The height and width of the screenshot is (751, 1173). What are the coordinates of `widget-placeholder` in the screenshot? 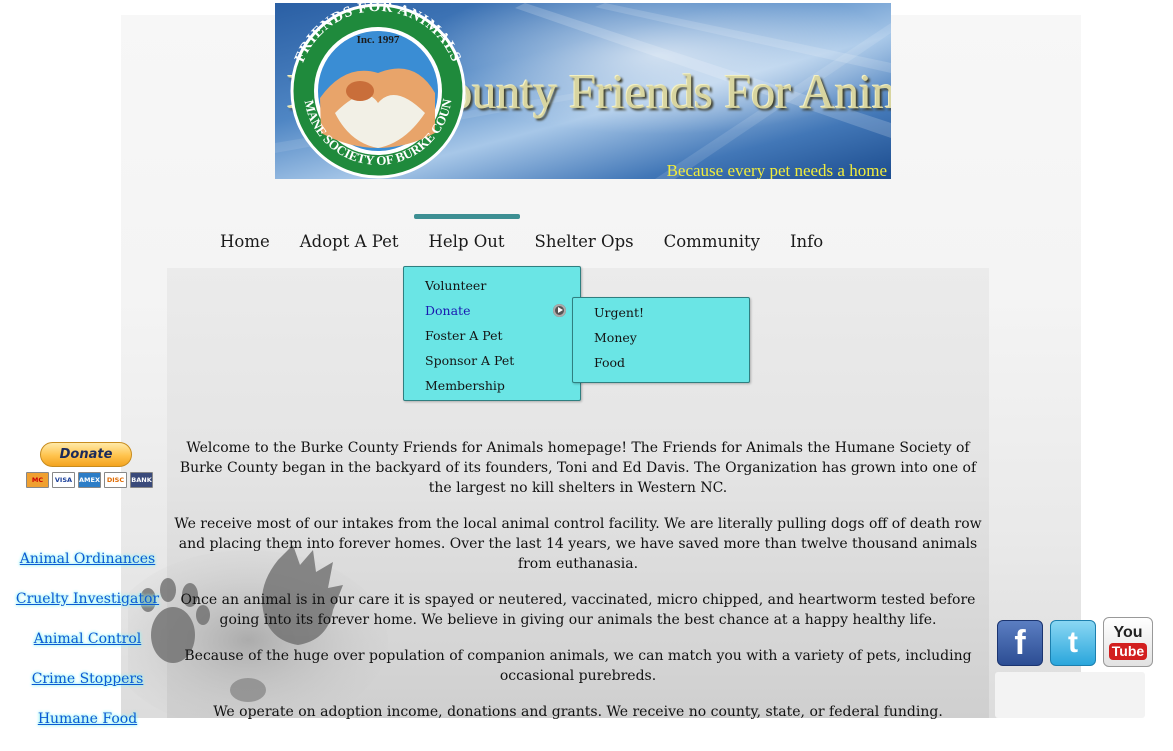 It's located at (1070, 695).